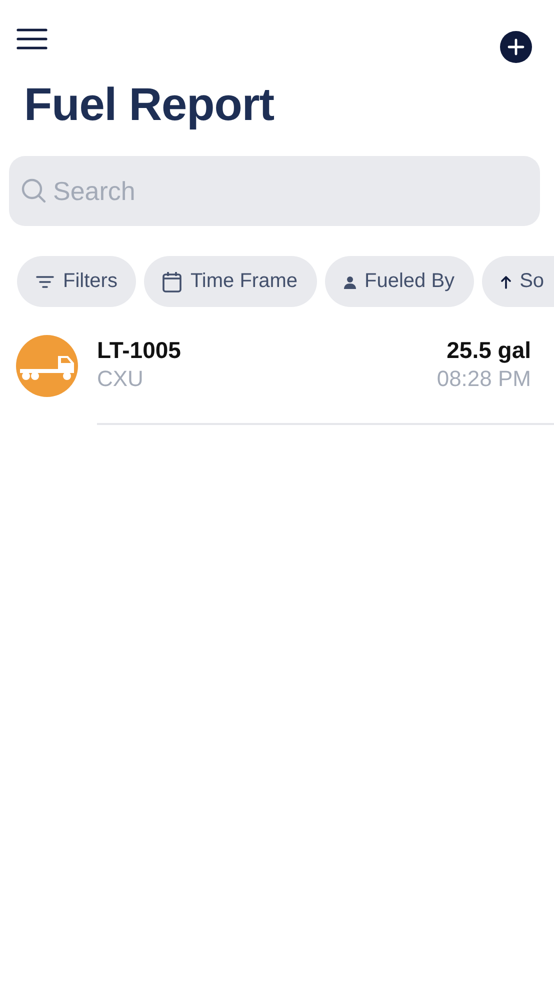  Describe the element at coordinates (76, 281) in the screenshot. I see `filter-chip: Filters` at that location.